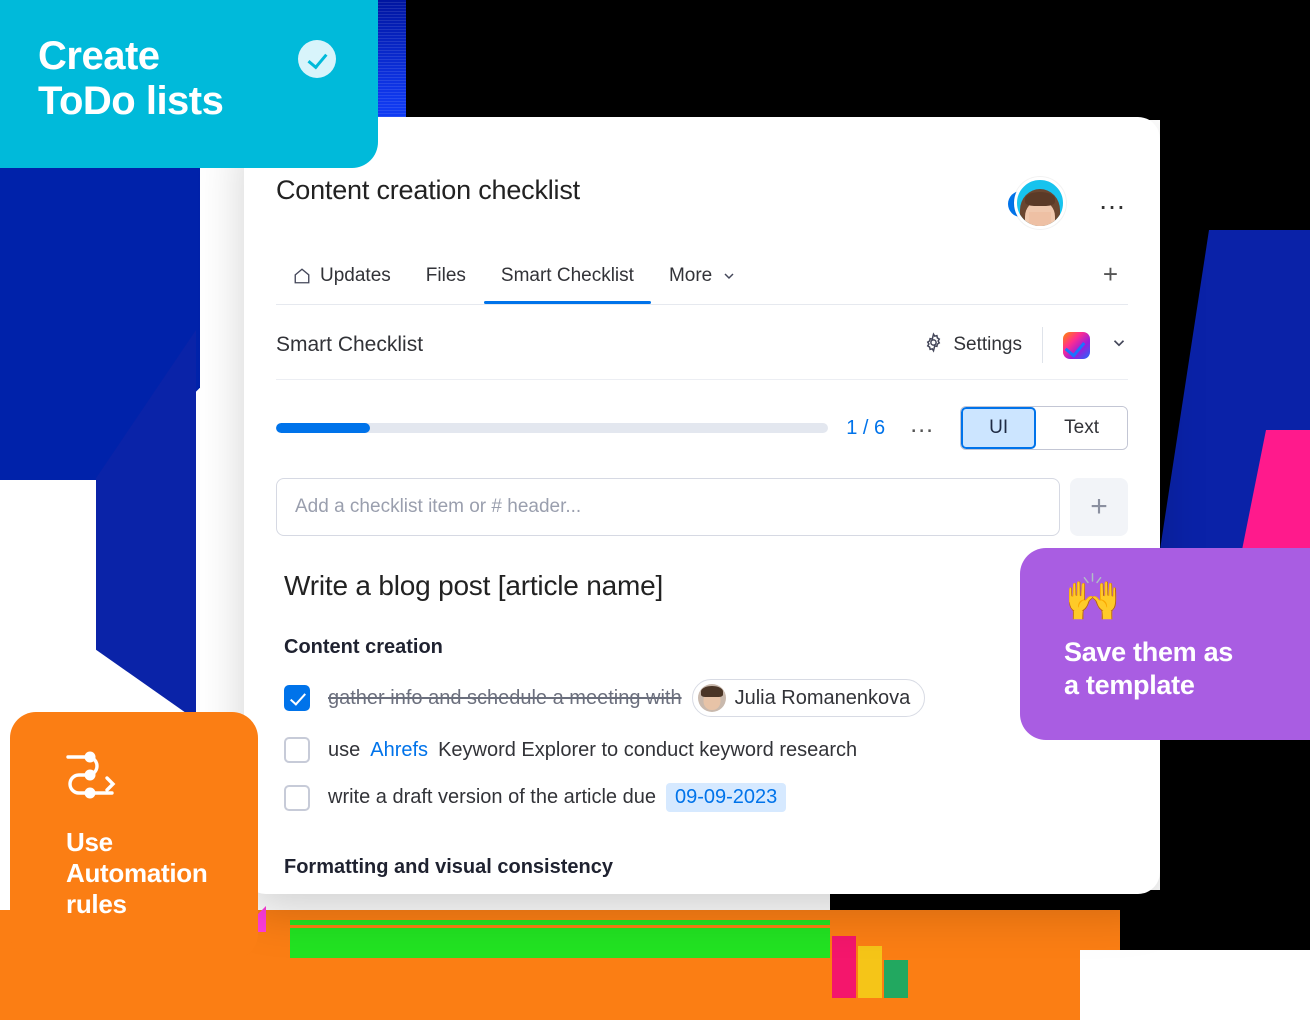 The height and width of the screenshot is (1020, 1310). What do you see at coordinates (1099, 507) in the screenshot?
I see `add-checklist-item-button: +` at bounding box center [1099, 507].